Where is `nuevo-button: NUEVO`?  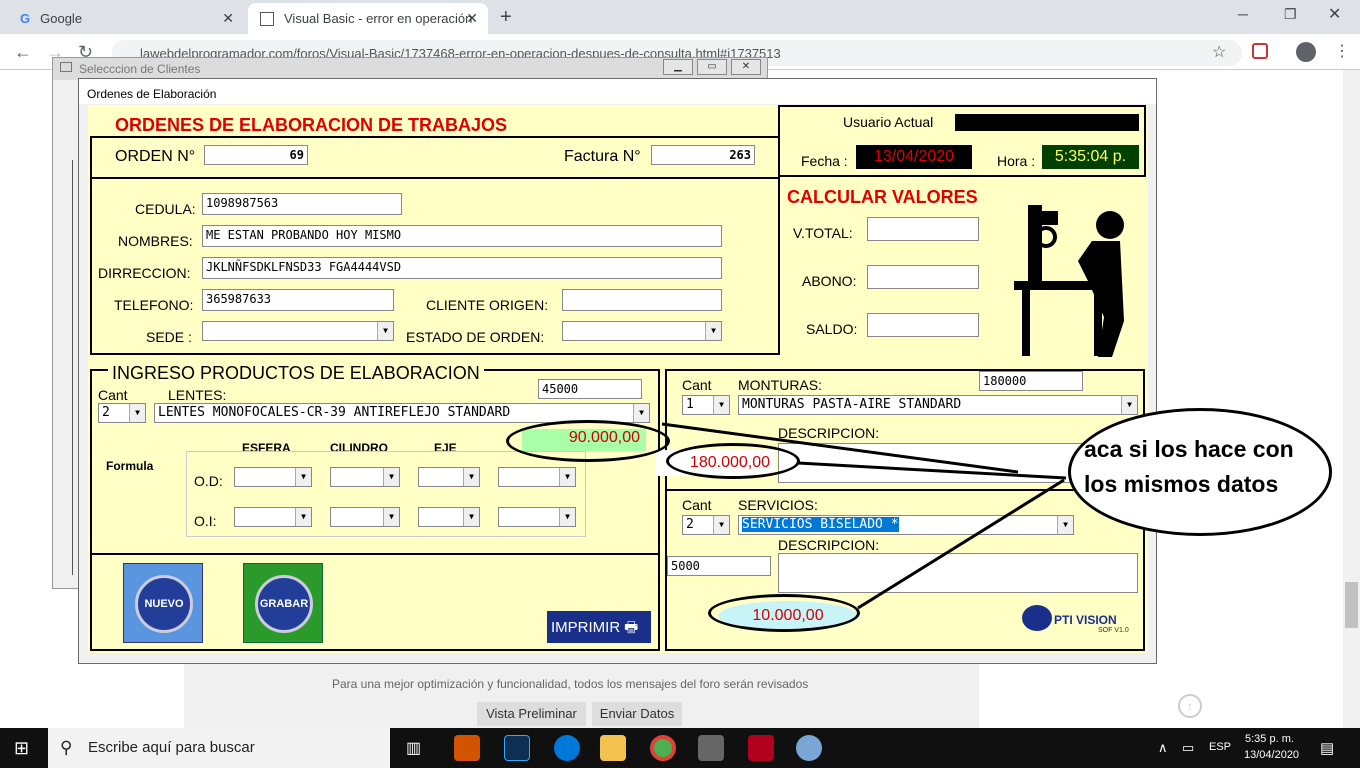
nuevo-button: NUEVO is located at coordinates (163, 603).